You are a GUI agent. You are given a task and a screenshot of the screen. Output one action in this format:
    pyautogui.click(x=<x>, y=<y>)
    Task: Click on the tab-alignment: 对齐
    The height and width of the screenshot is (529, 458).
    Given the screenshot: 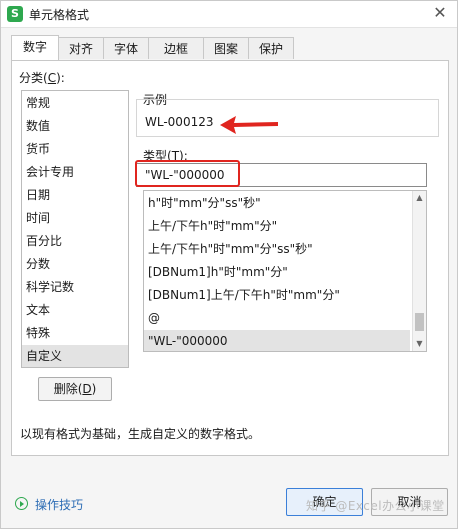 What is the action you would take?
    pyautogui.click(x=81, y=48)
    